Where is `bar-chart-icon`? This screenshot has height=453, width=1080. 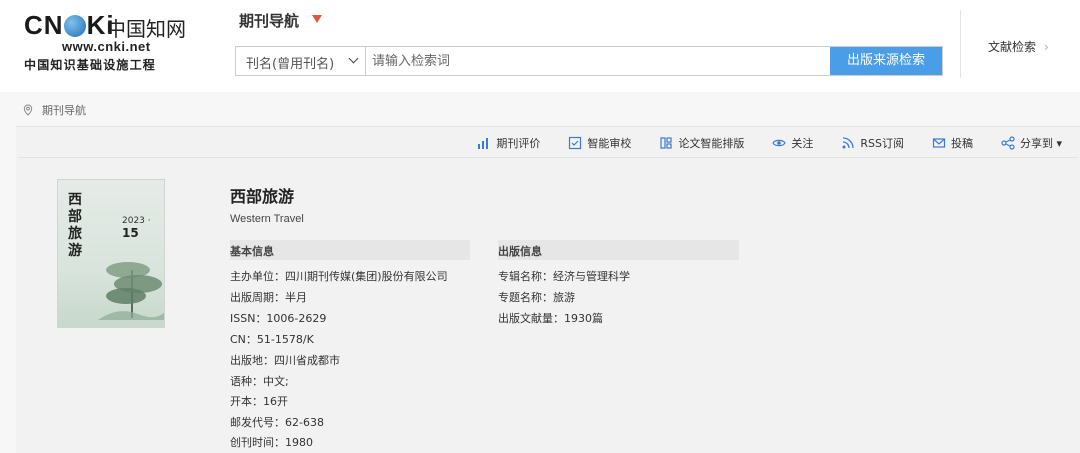
bar-chart-icon is located at coordinates (483, 143).